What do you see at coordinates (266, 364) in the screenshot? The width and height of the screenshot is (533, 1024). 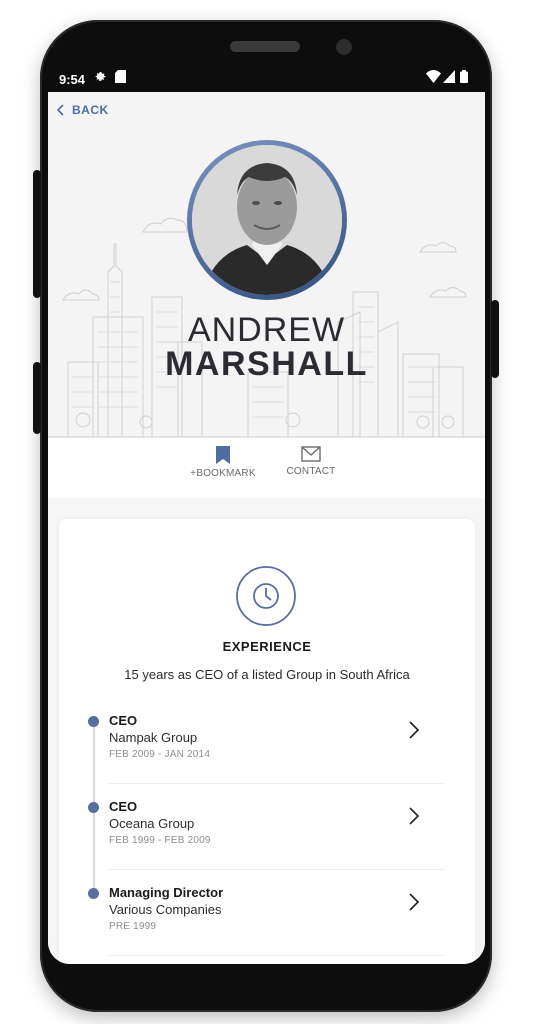 I see `profile-last-name: MARSHALL` at bounding box center [266, 364].